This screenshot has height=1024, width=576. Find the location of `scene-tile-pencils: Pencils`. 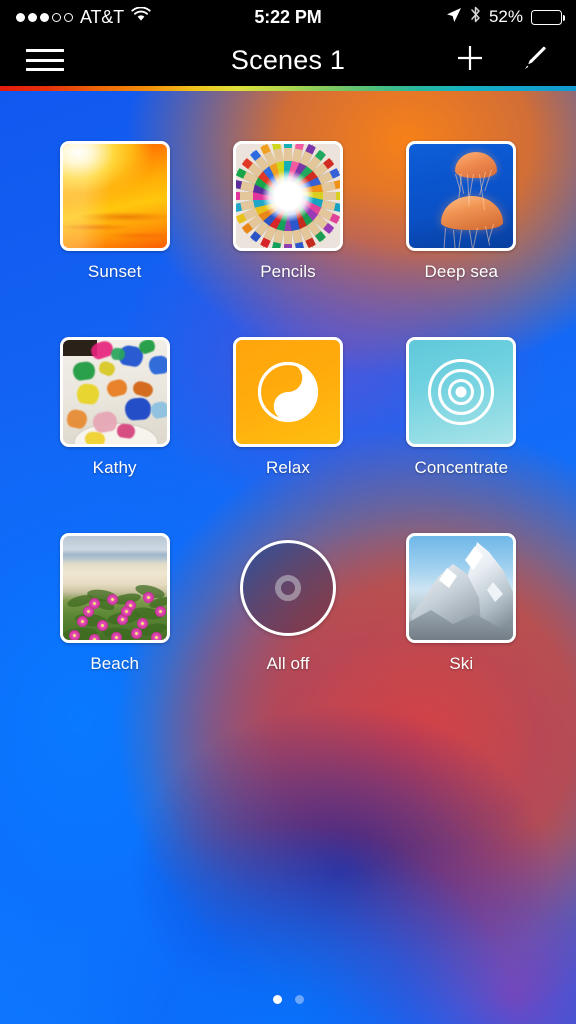

scene-tile-pencils: Pencils is located at coordinates (287, 211).